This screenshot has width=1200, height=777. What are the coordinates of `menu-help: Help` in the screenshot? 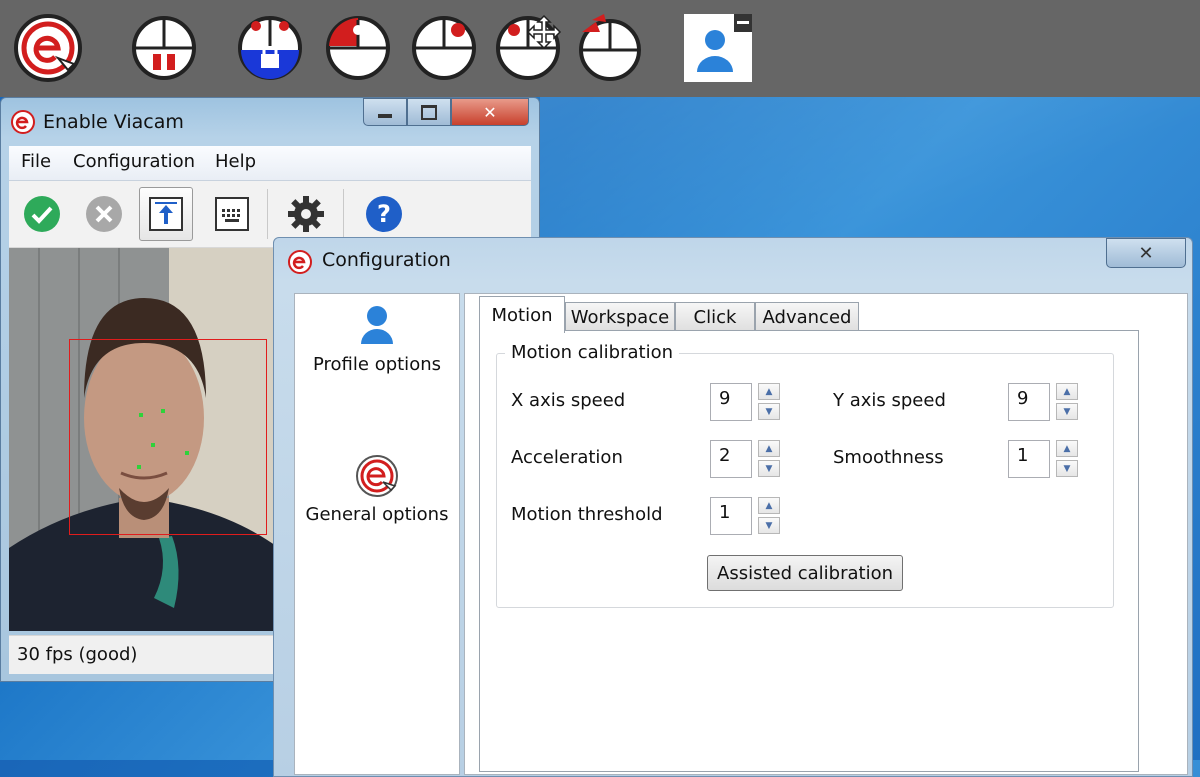 It's located at (235, 161).